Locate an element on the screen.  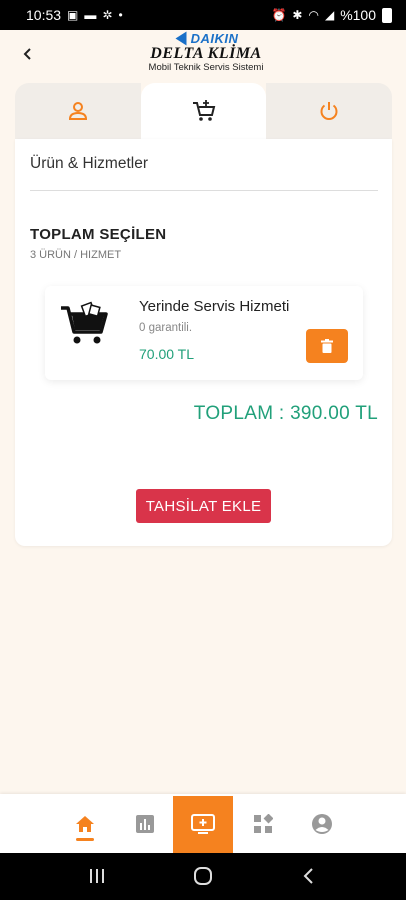
battery-icon is located at coordinates (387, 15).